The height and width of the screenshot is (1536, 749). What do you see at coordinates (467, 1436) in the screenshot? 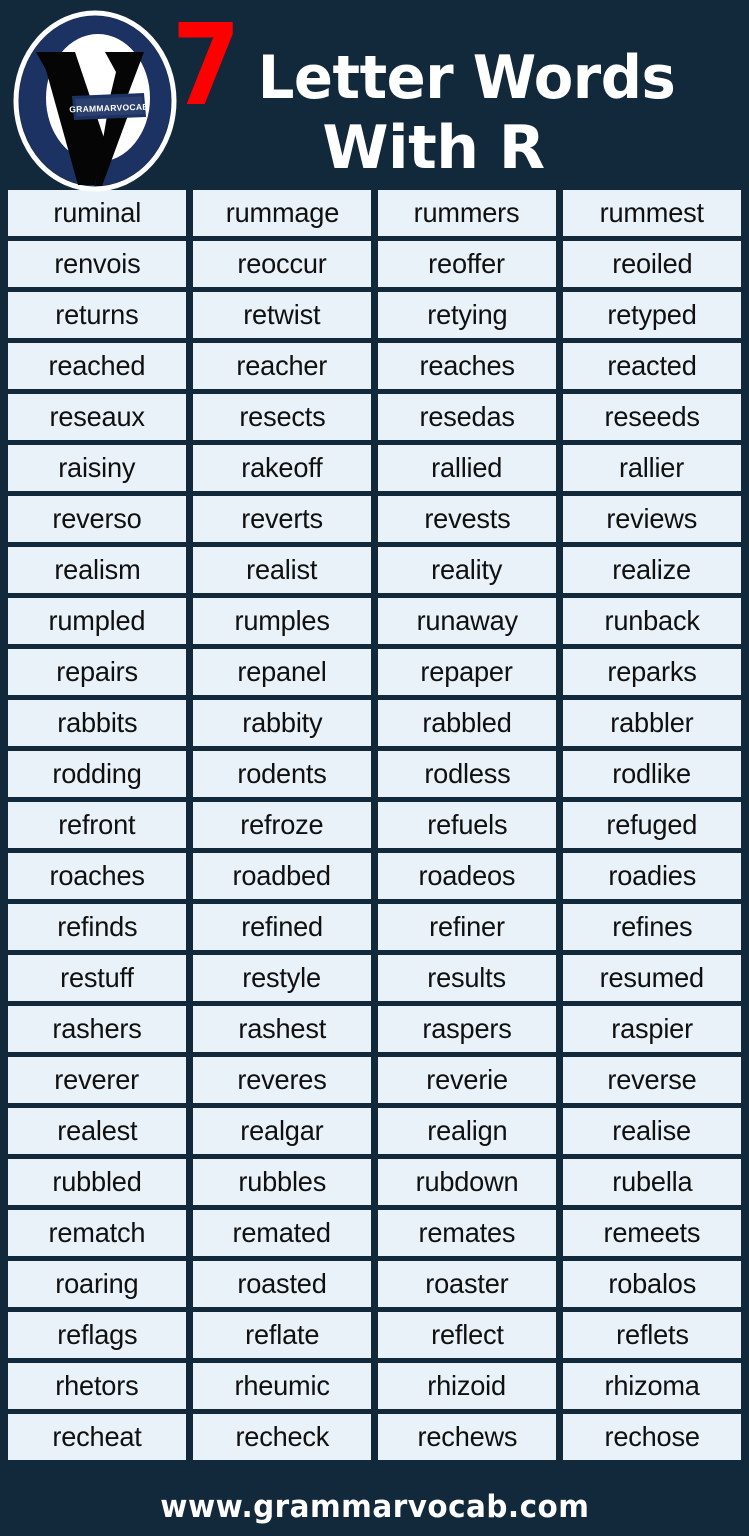
I see `word-text: rechews` at bounding box center [467, 1436].